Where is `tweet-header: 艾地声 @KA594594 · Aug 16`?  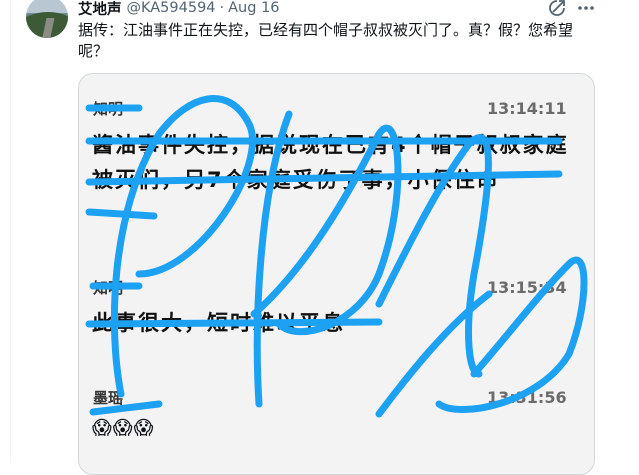 tweet-header: 艾地声 @KA594594 · Aug 16 is located at coordinates (179, 9).